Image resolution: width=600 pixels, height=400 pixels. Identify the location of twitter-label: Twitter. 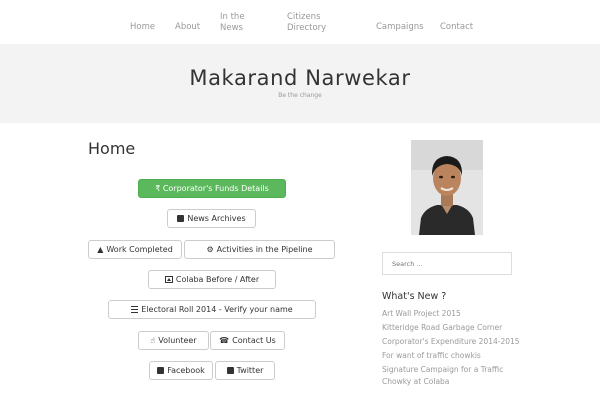
(250, 370).